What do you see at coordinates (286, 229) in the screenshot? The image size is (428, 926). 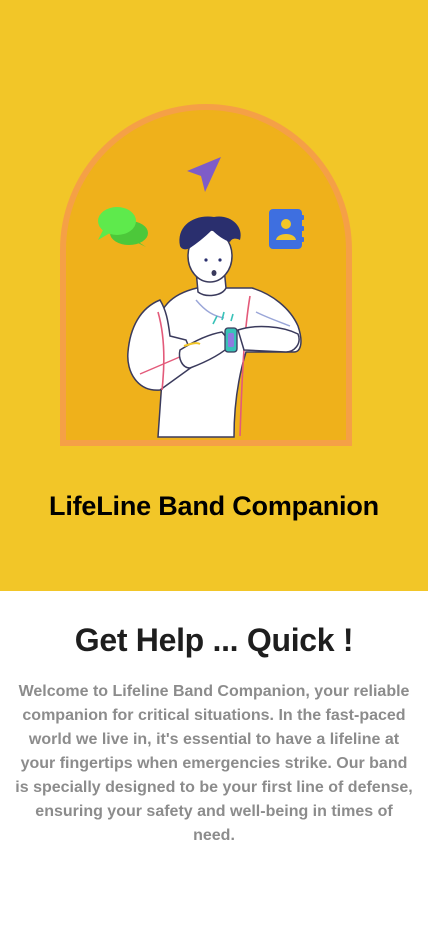 I see `contacts-book-icon` at bounding box center [286, 229].